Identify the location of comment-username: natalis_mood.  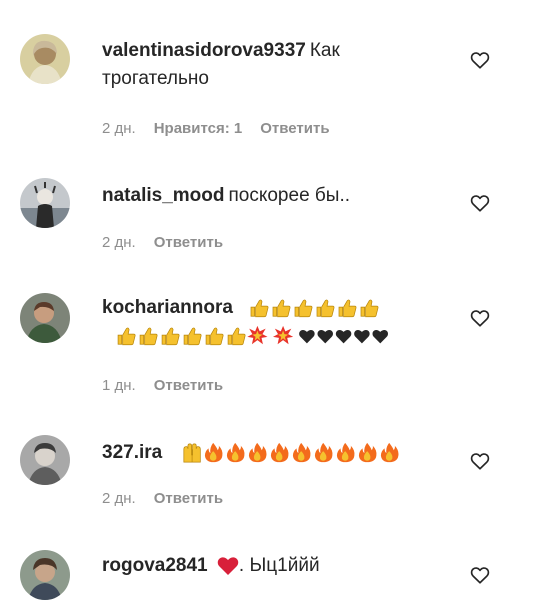
(163, 195).